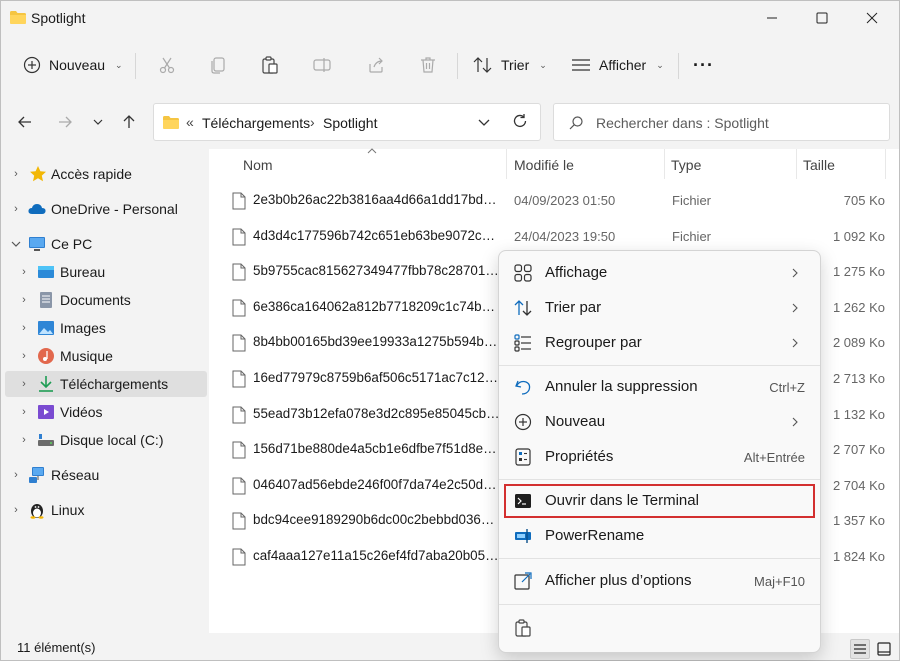 This screenshot has width=900, height=661. What do you see at coordinates (686, 165) in the screenshot?
I see `column-header-type: Type` at bounding box center [686, 165].